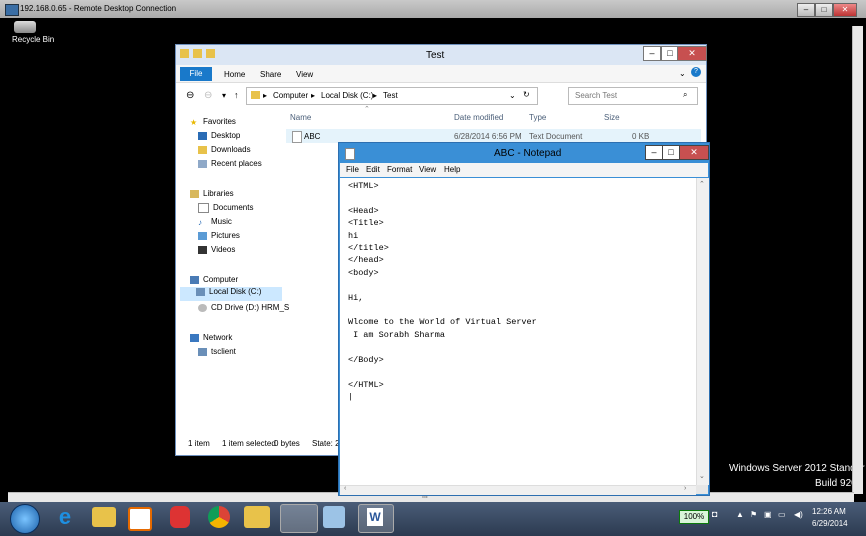 Image resolution: width=866 pixels, height=536 pixels. Describe the element at coordinates (696, 72) in the screenshot. I see `help-icon: ?` at that location.